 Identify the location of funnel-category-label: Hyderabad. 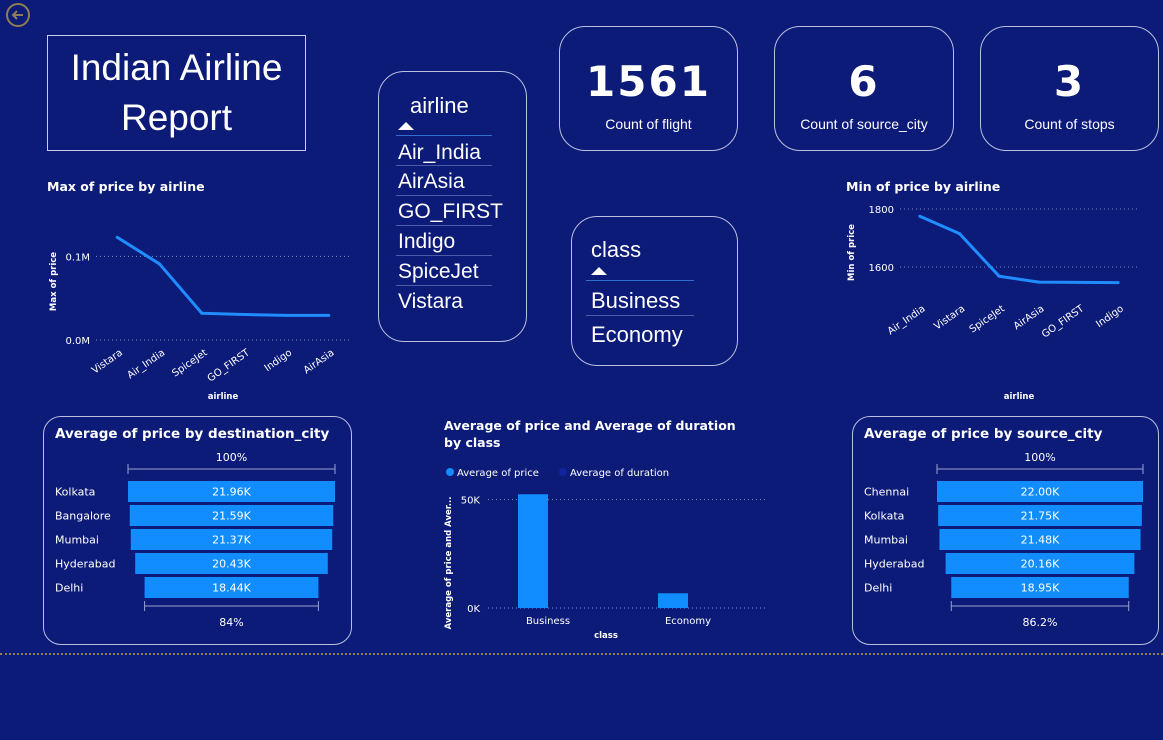
(85, 564).